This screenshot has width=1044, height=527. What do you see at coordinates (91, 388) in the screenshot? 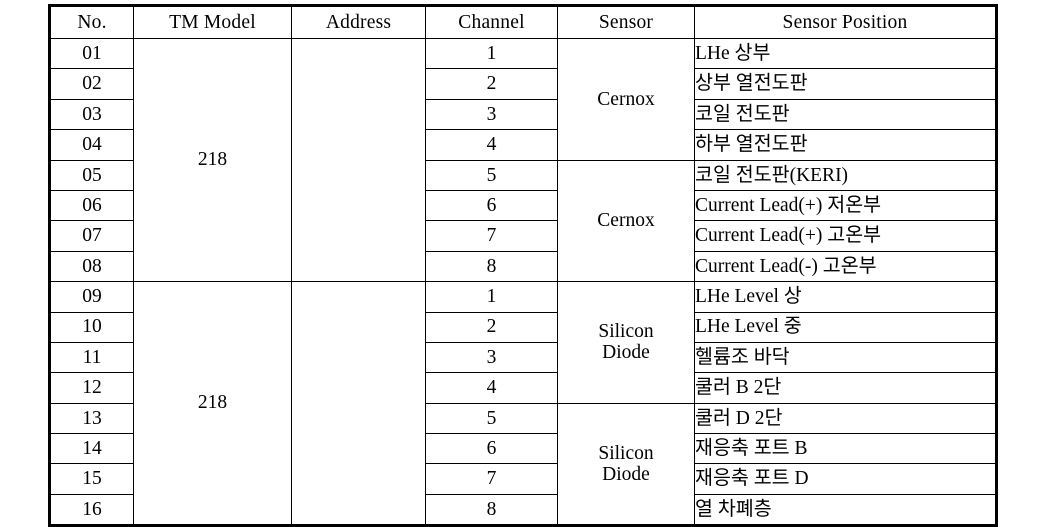
I see `cell-no: 12` at bounding box center [91, 388].